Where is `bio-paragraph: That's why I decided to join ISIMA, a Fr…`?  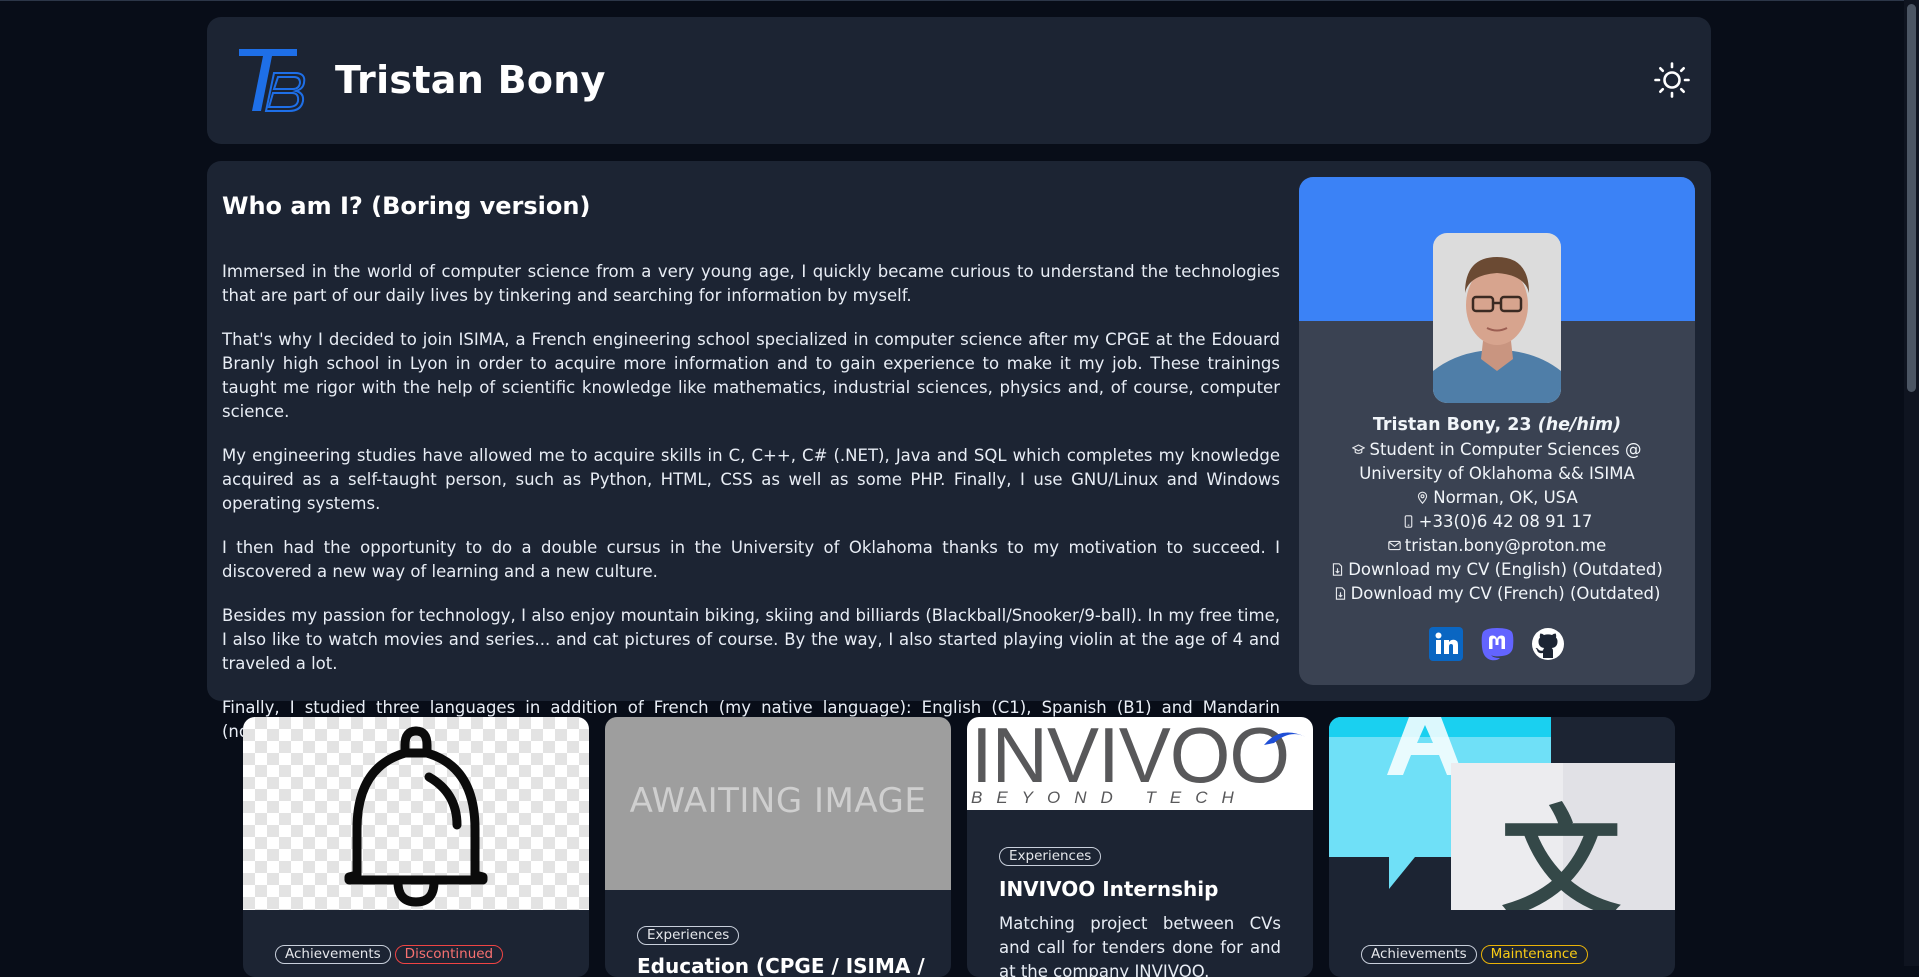 bio-paragraph: That's why I decided to join ISIMA, a Fr… is located at coordinates (751, 375).